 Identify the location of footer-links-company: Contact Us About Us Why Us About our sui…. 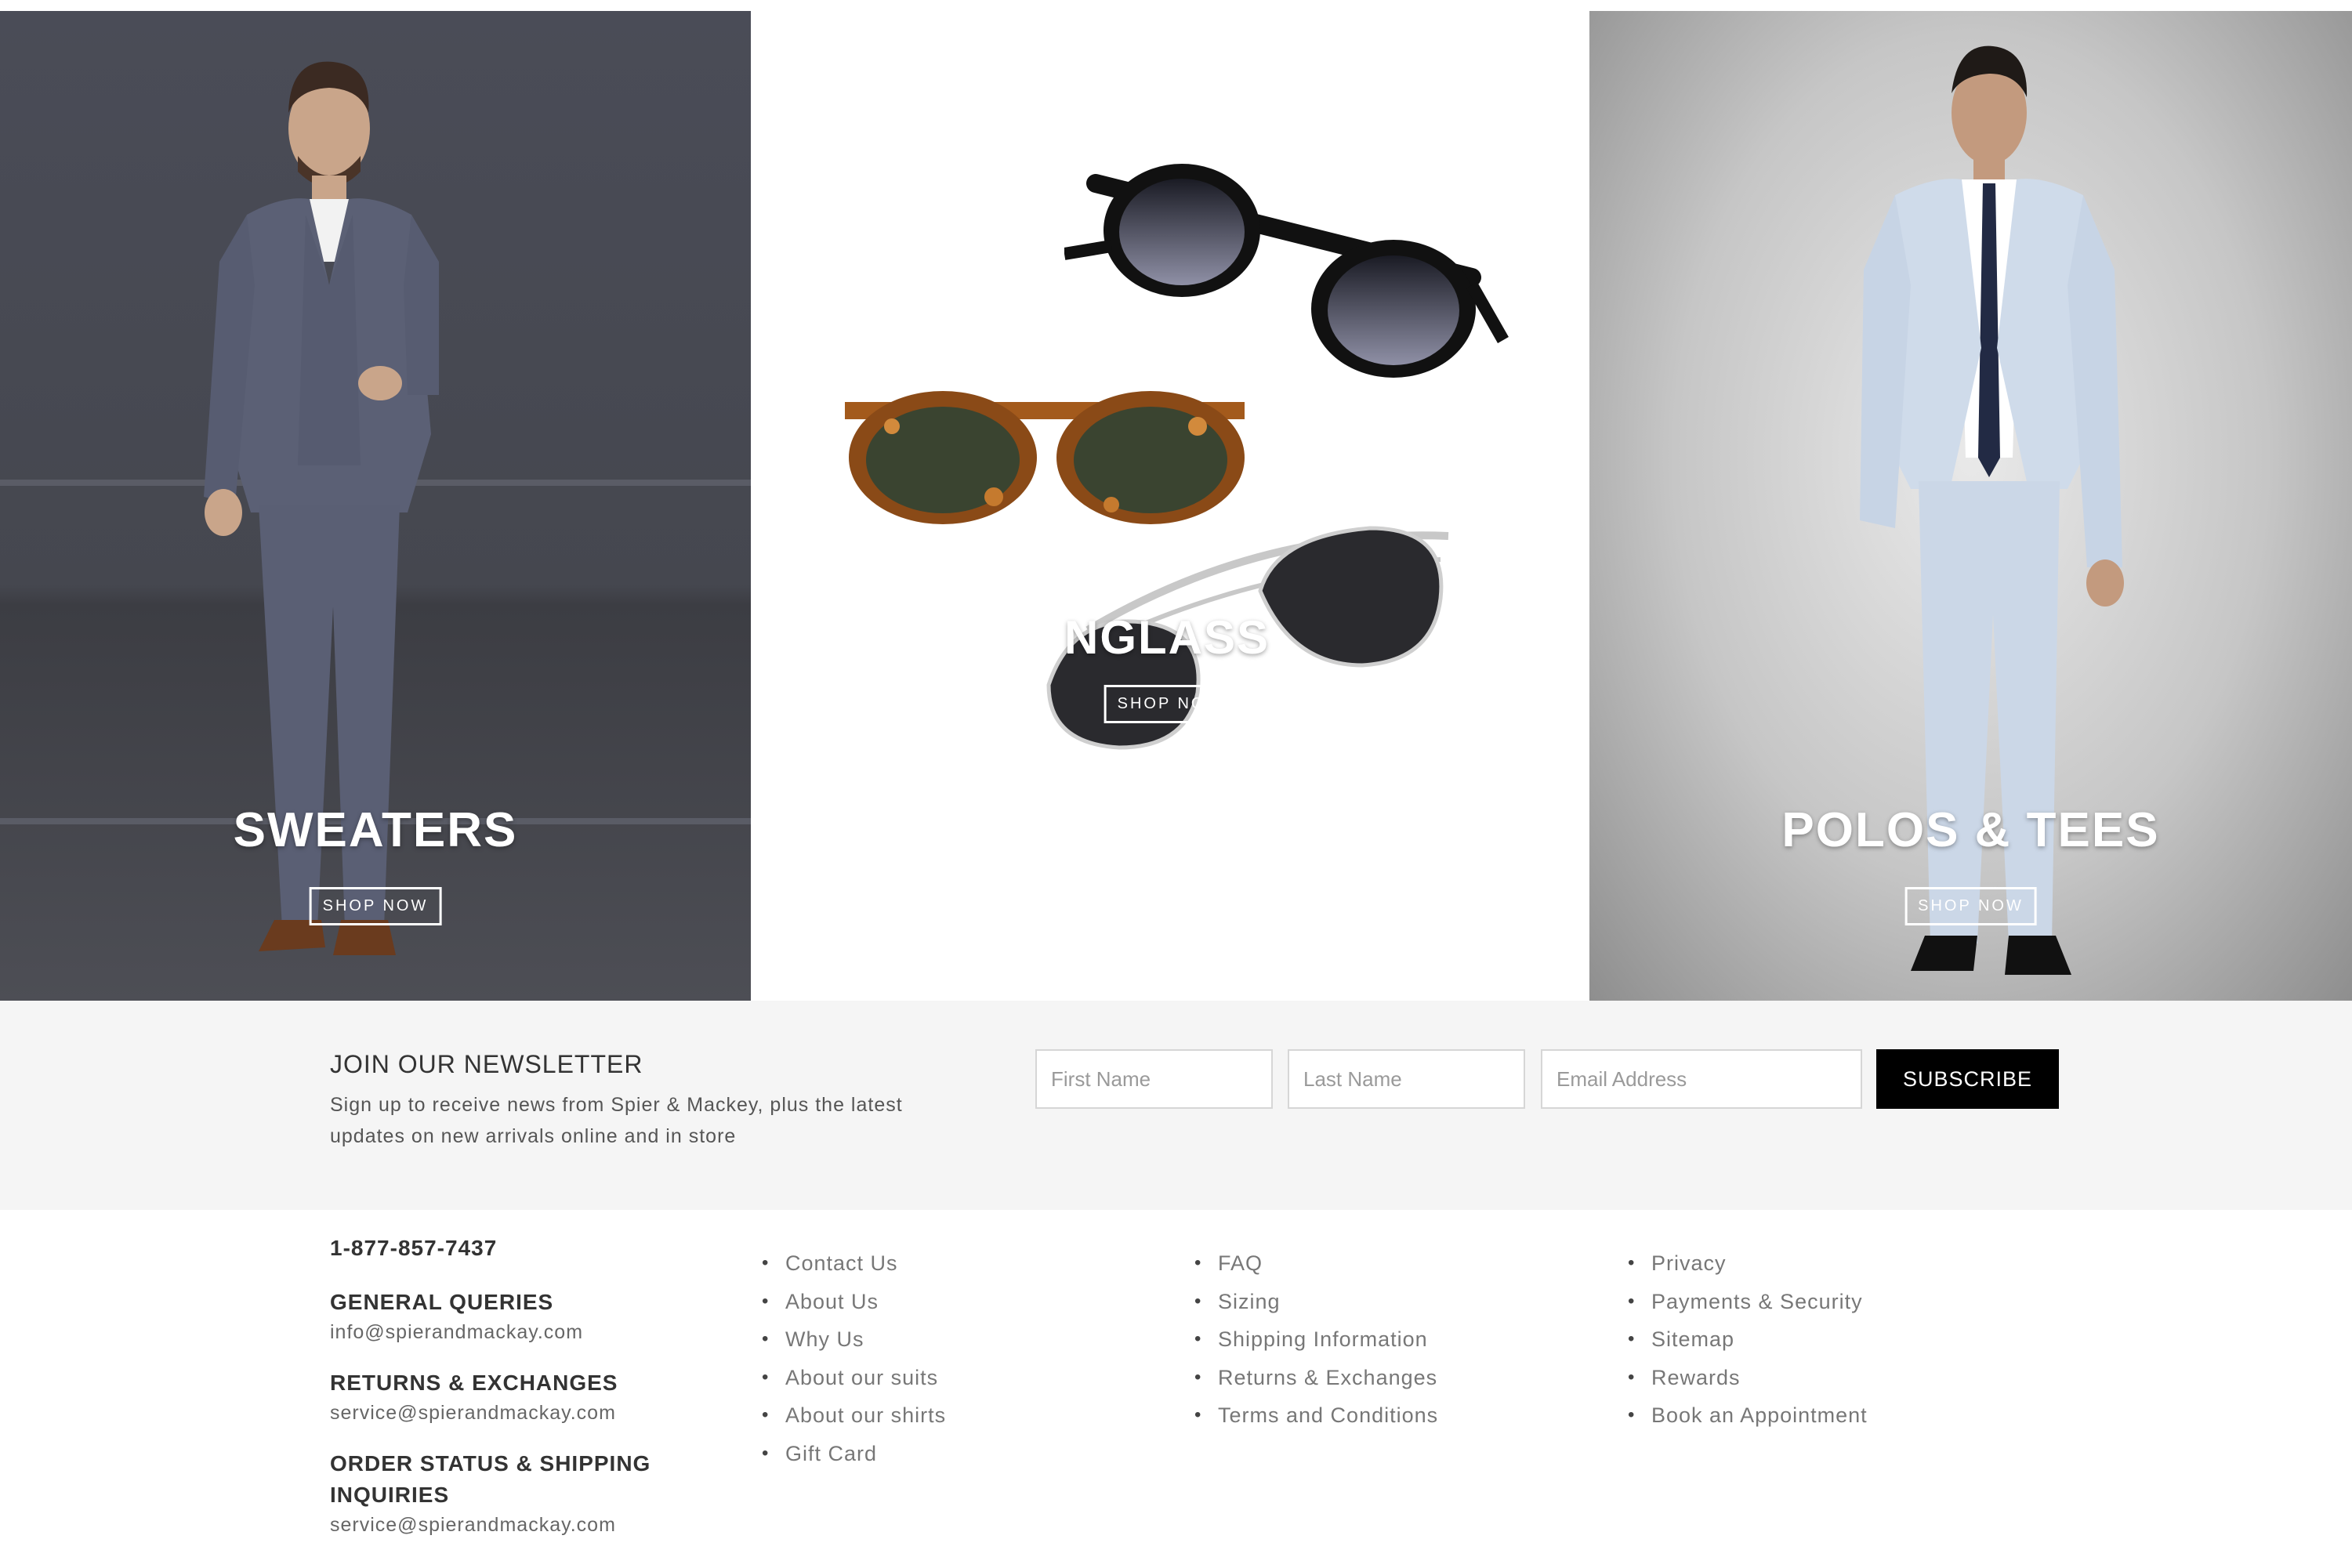
(854, 1358).